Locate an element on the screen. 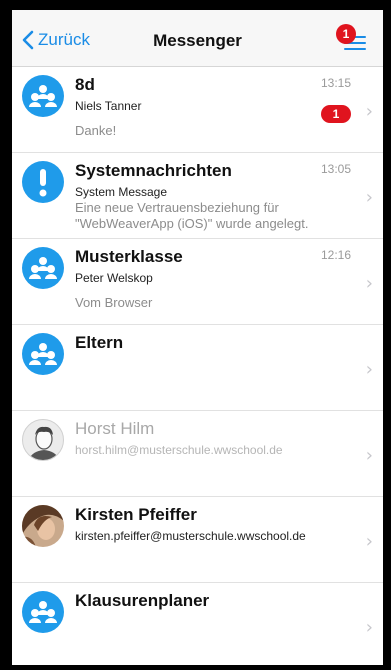 The width and height of the screenshot is (391, 670). conversation-sender: Niels Tanner is located at coordinates (108, 106).